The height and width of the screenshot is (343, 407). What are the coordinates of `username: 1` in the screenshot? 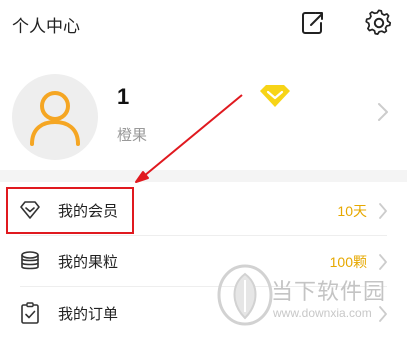 It's located at (123, 96).